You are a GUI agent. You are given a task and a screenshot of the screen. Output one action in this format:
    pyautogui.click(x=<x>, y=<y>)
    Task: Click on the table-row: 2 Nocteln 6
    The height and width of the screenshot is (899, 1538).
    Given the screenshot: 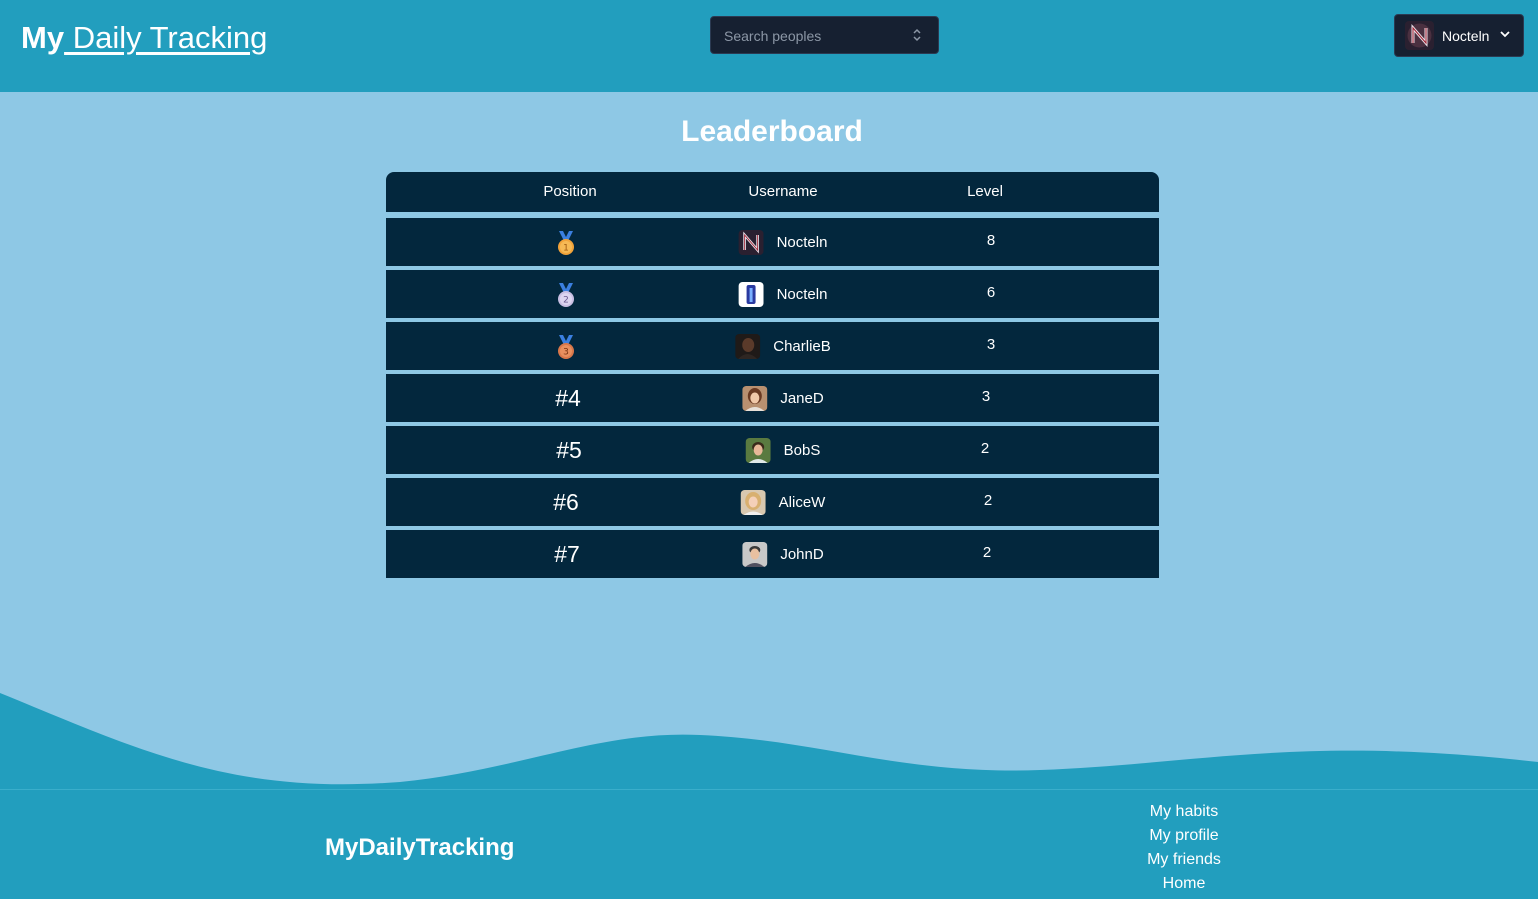 What is the action you would take?
    pyautogui.click(x=772, y=294)
    